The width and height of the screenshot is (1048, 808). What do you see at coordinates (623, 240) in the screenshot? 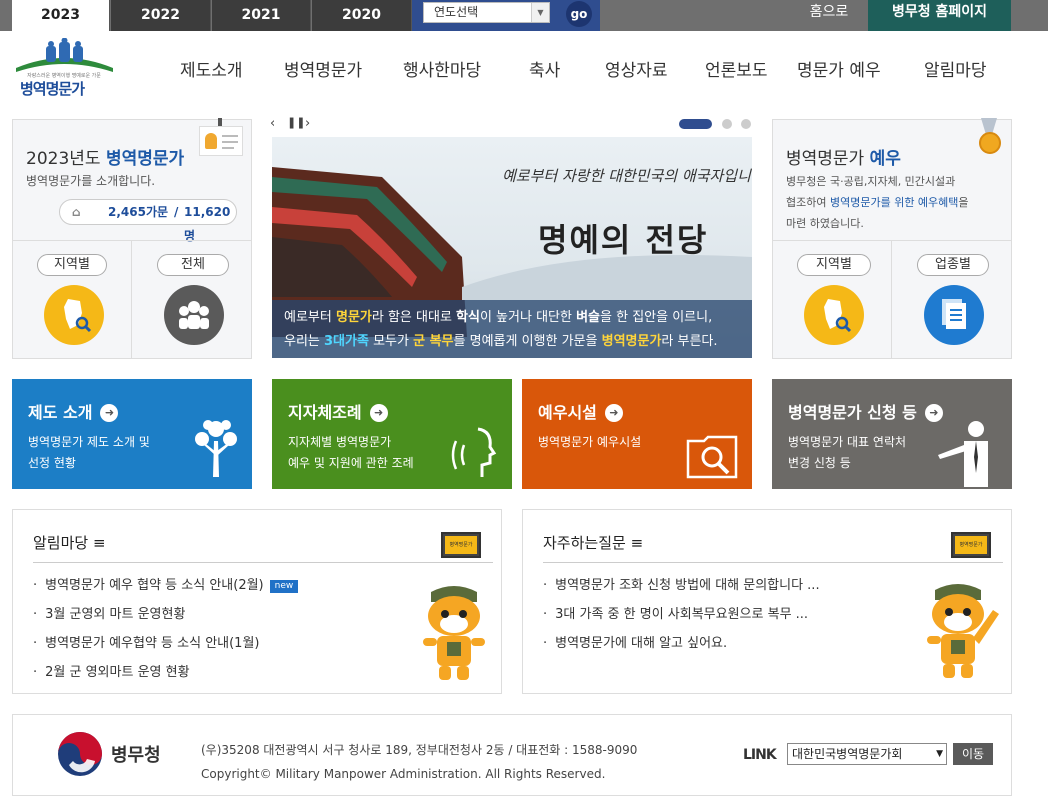
I see `slide-headline: 명예의 전당` at bounding box center [623, 240].